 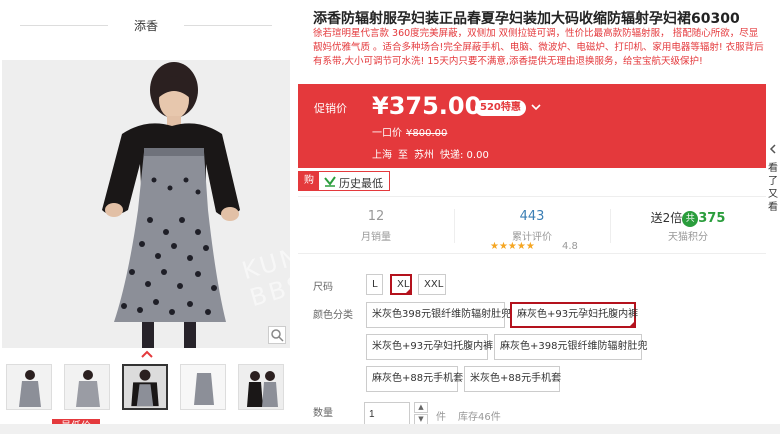 I want to click on color-option: 米灰色+88元手机套, so click(x=512, y=379).